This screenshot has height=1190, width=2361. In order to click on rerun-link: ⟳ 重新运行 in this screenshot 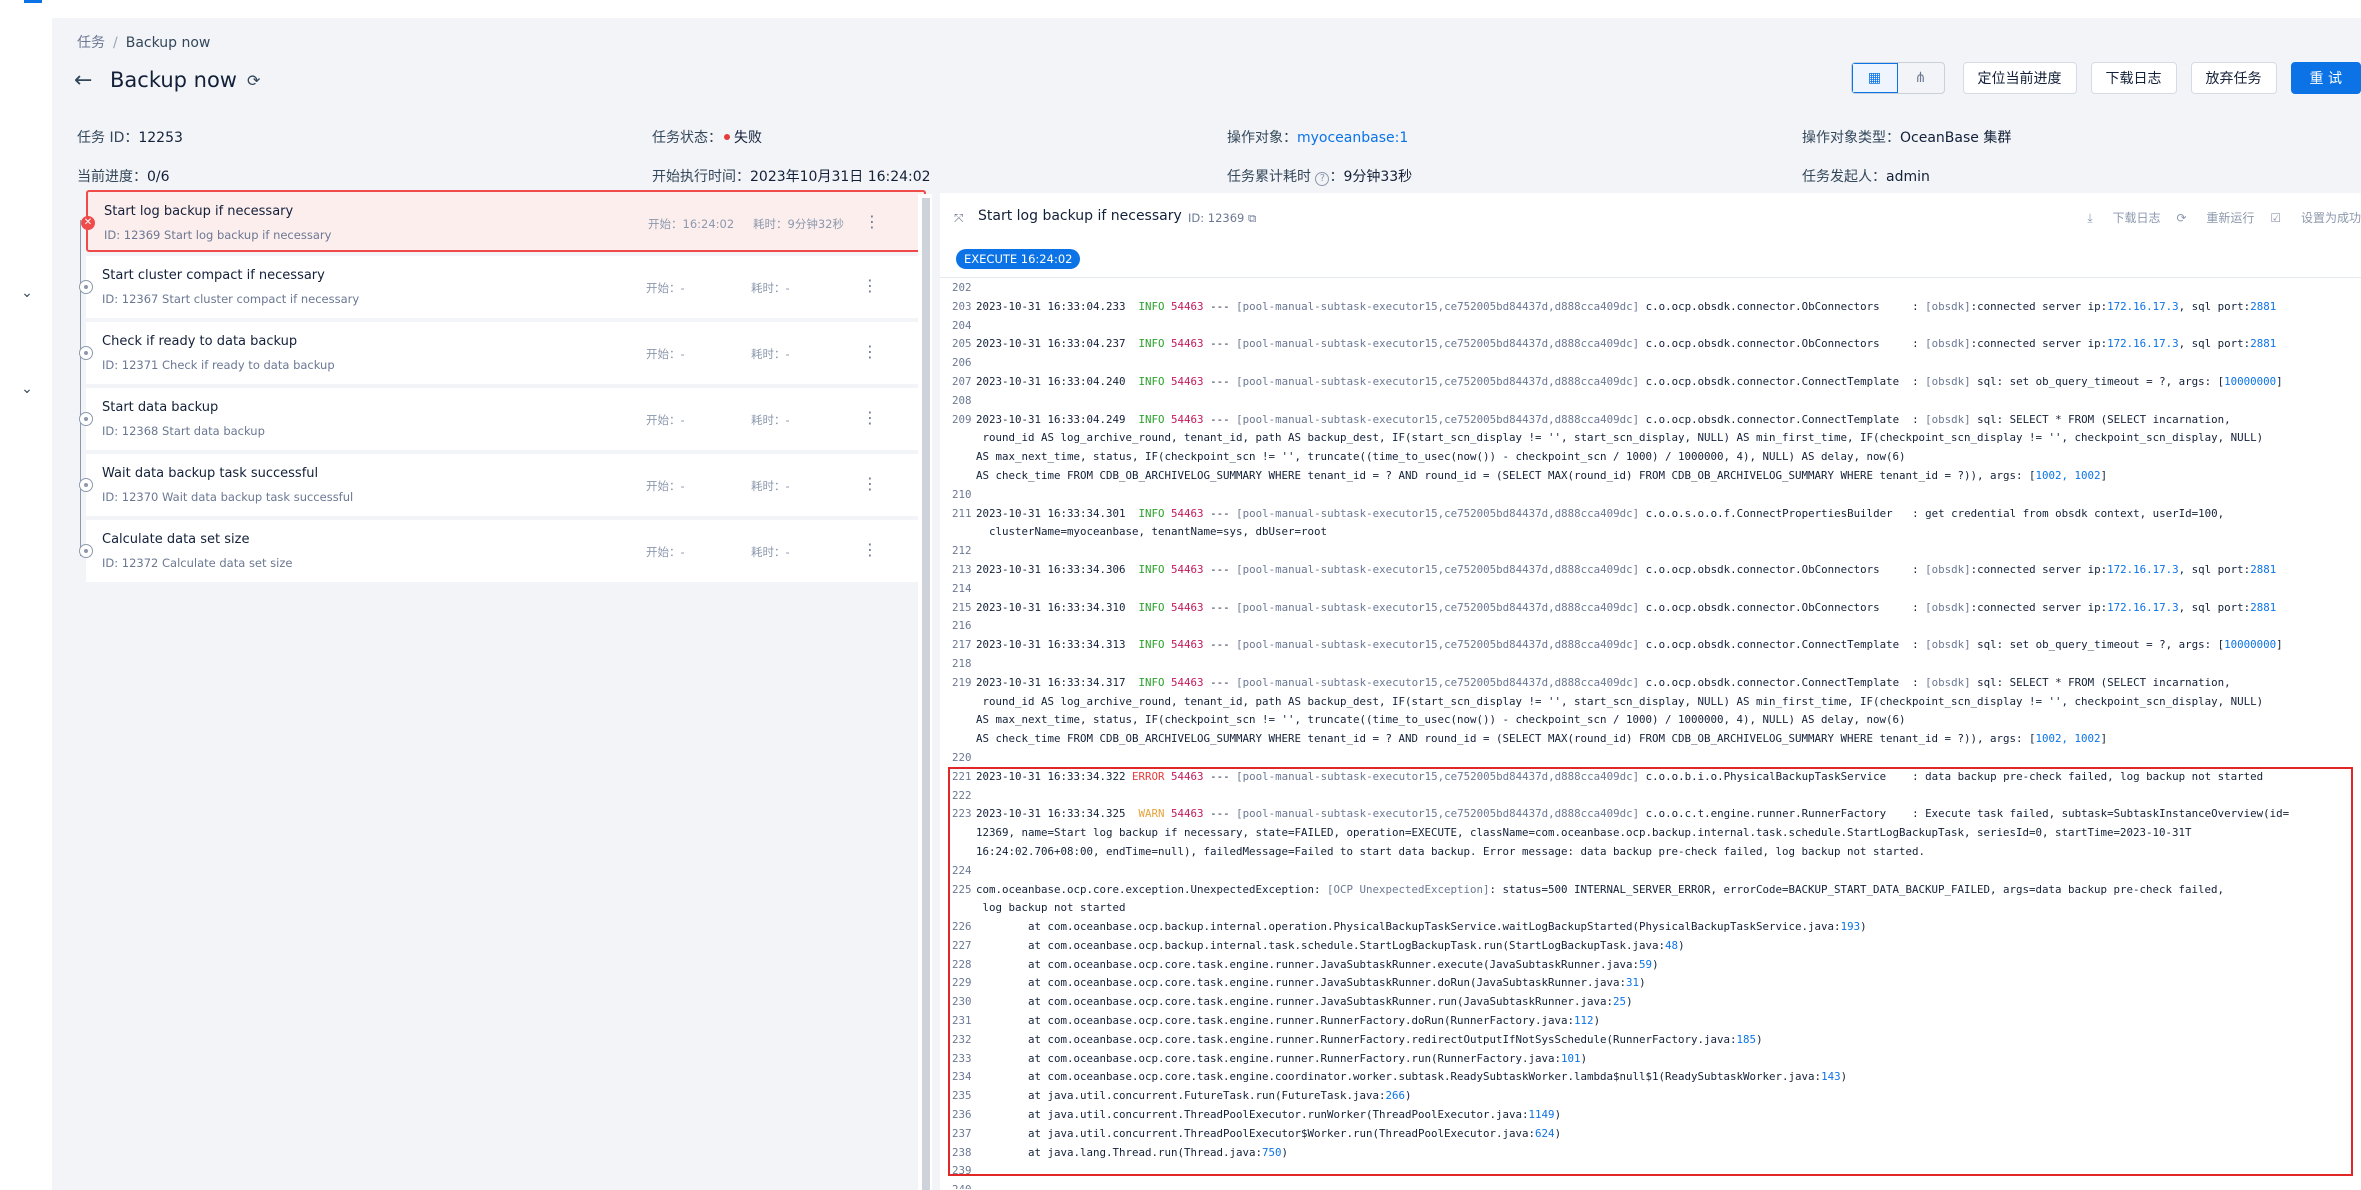, I will do `click(2216, 217)`.